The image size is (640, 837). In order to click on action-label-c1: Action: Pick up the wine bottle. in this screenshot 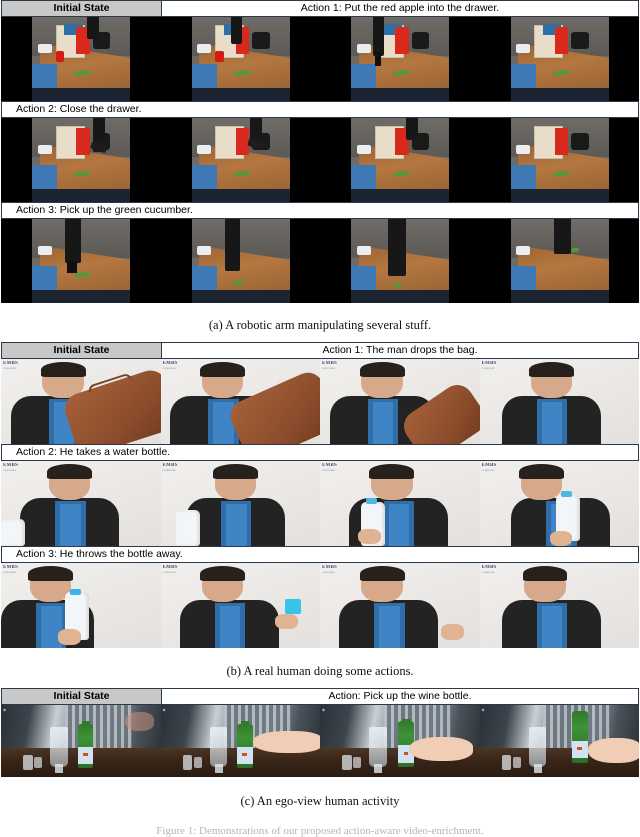, I will do `click(400, 696)`.